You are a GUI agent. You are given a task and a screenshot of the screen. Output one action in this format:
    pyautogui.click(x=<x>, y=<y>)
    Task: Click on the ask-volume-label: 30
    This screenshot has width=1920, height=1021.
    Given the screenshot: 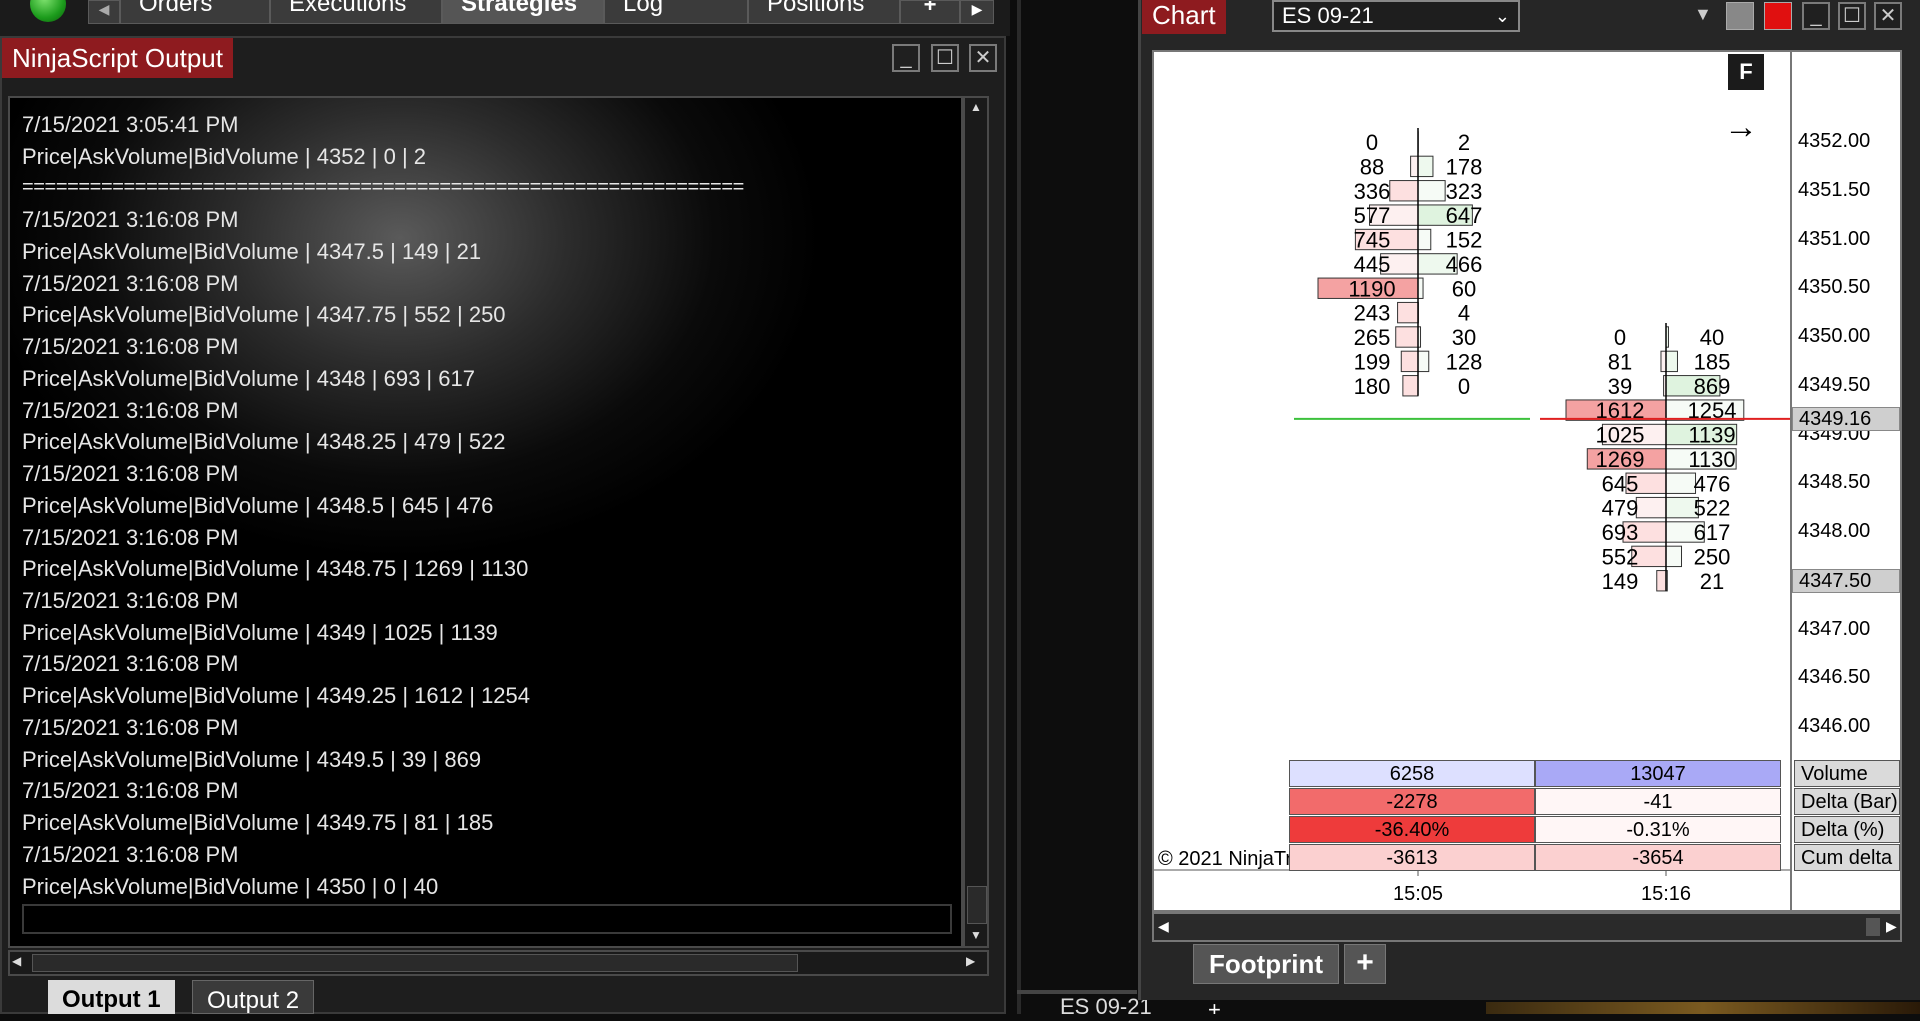 What is the action you would take?
    pyautogui.click(x=1464, y=337)
    